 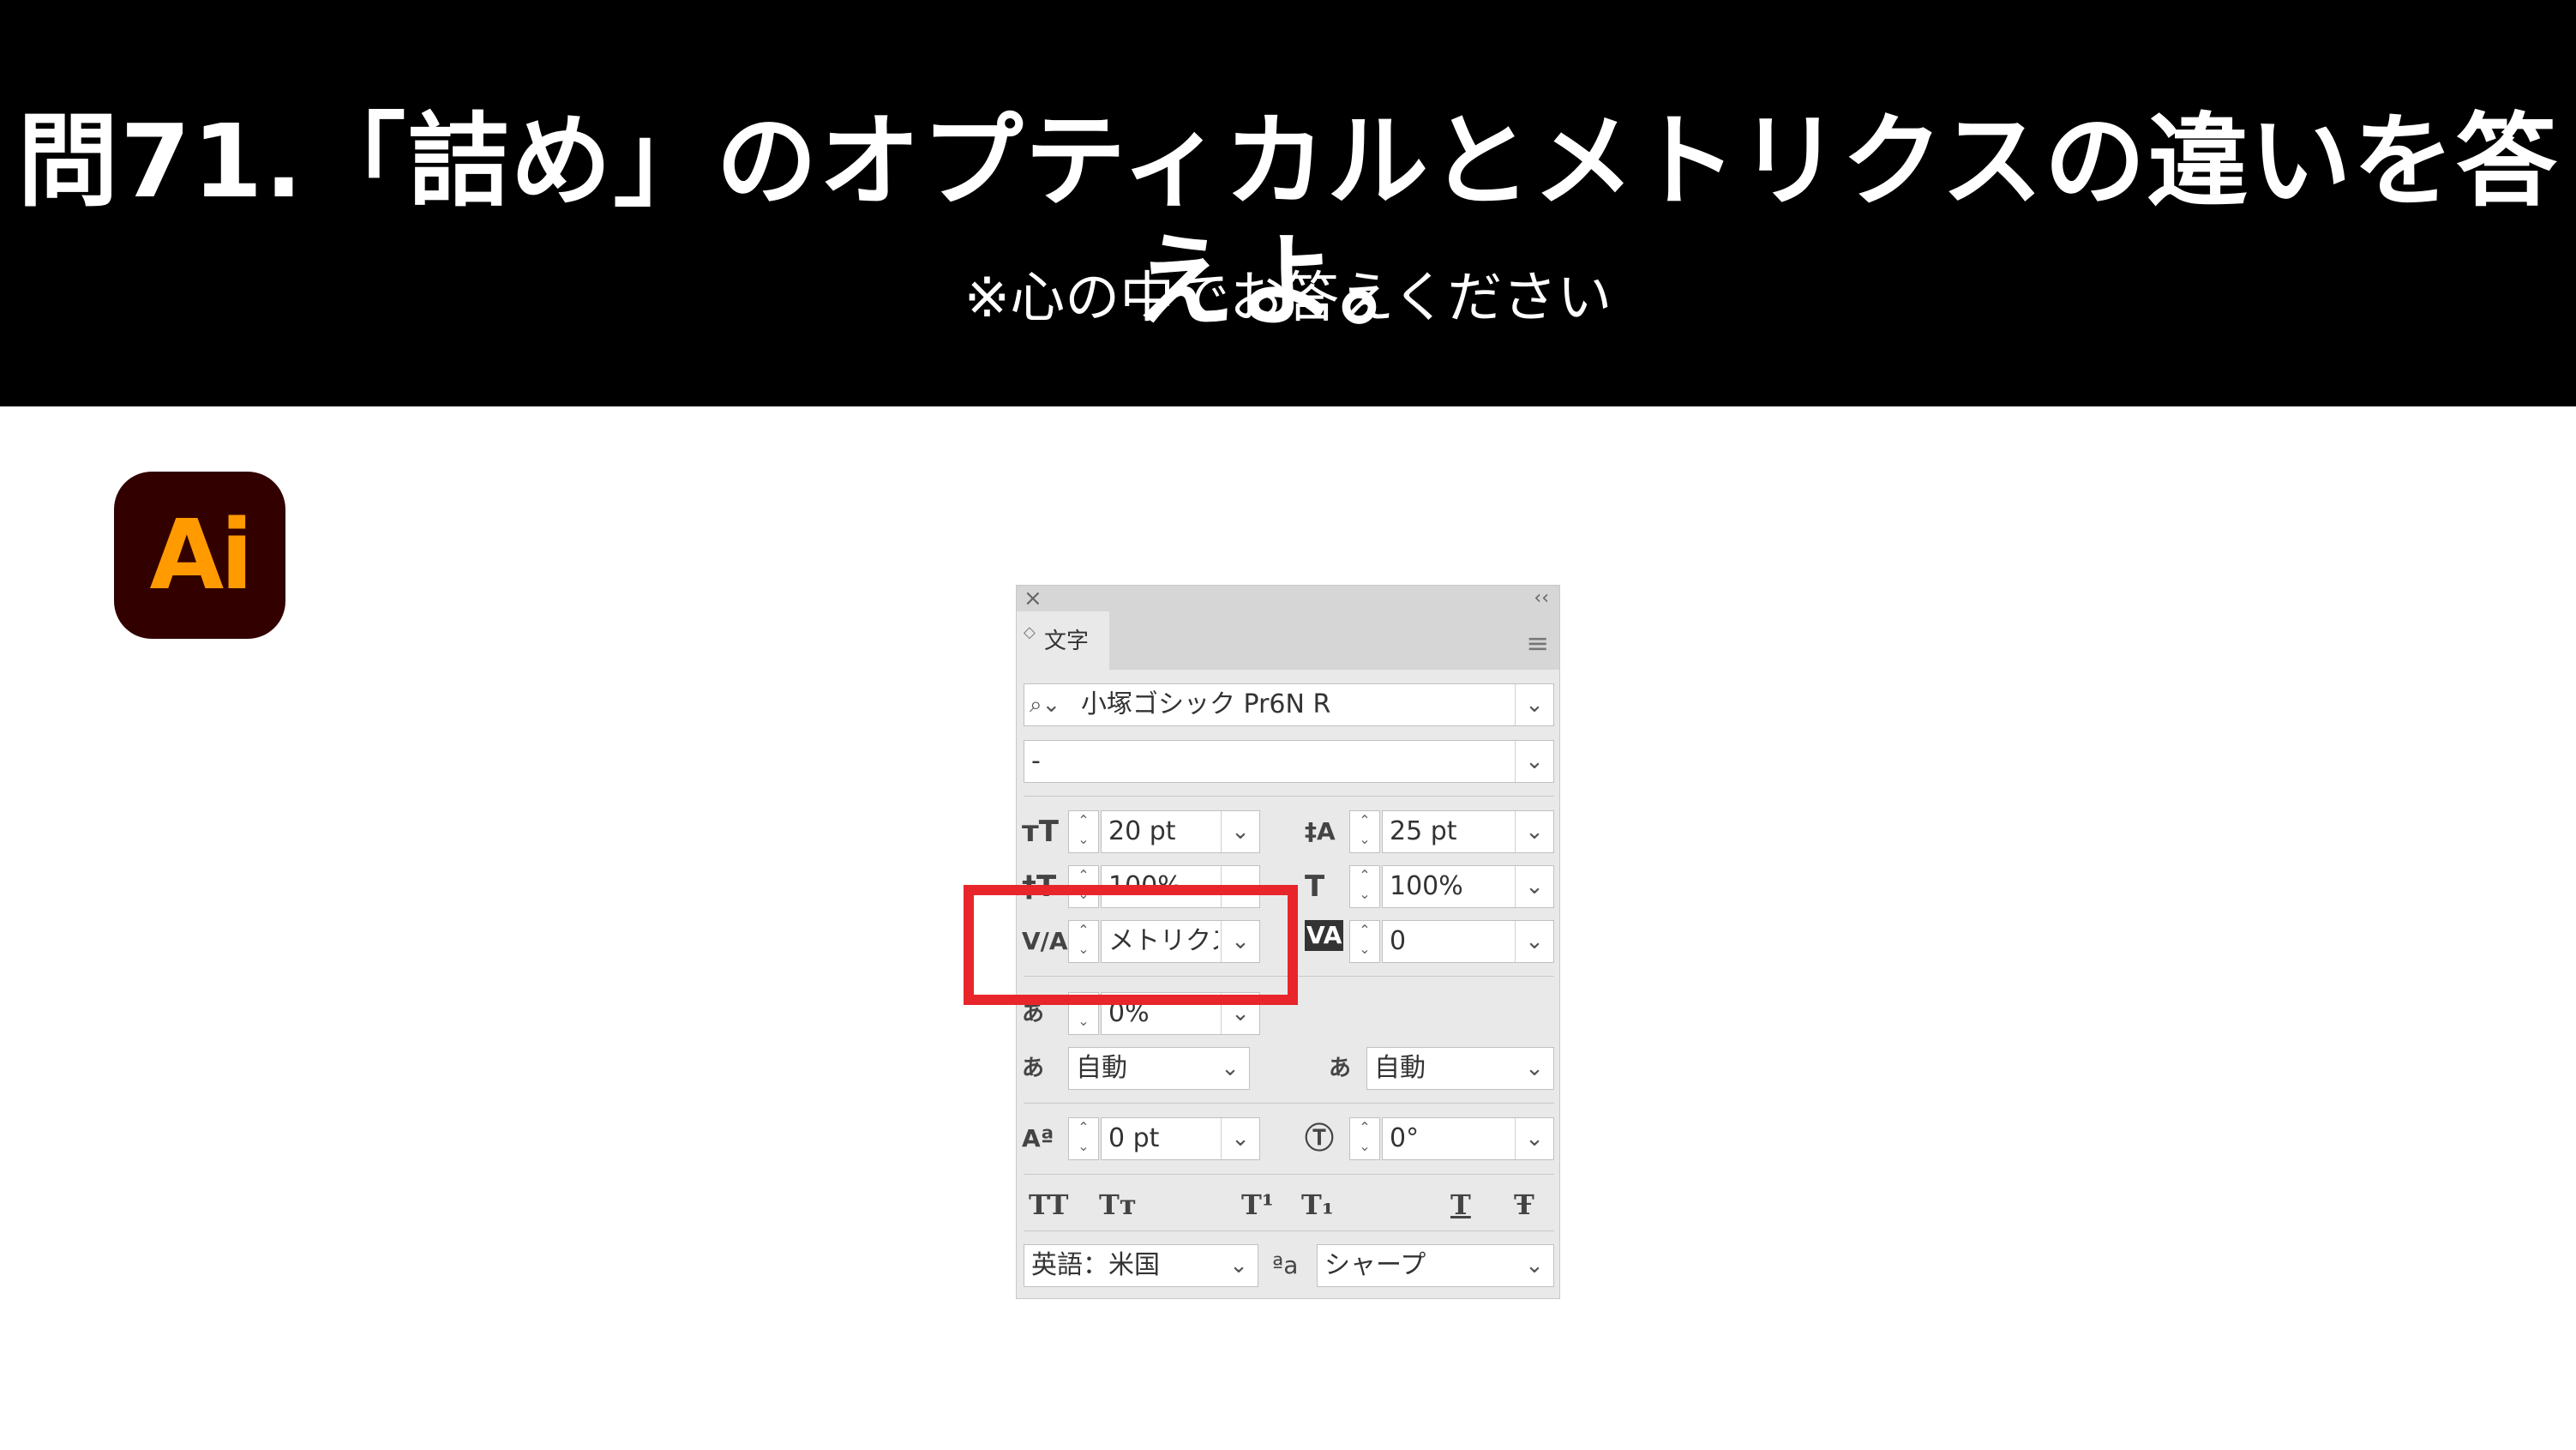 What do you see at coordinates (1468, 1138) in the screenshot?
I see `rotation-field: 0° ⌄` at bounding box center [1468, 1138].